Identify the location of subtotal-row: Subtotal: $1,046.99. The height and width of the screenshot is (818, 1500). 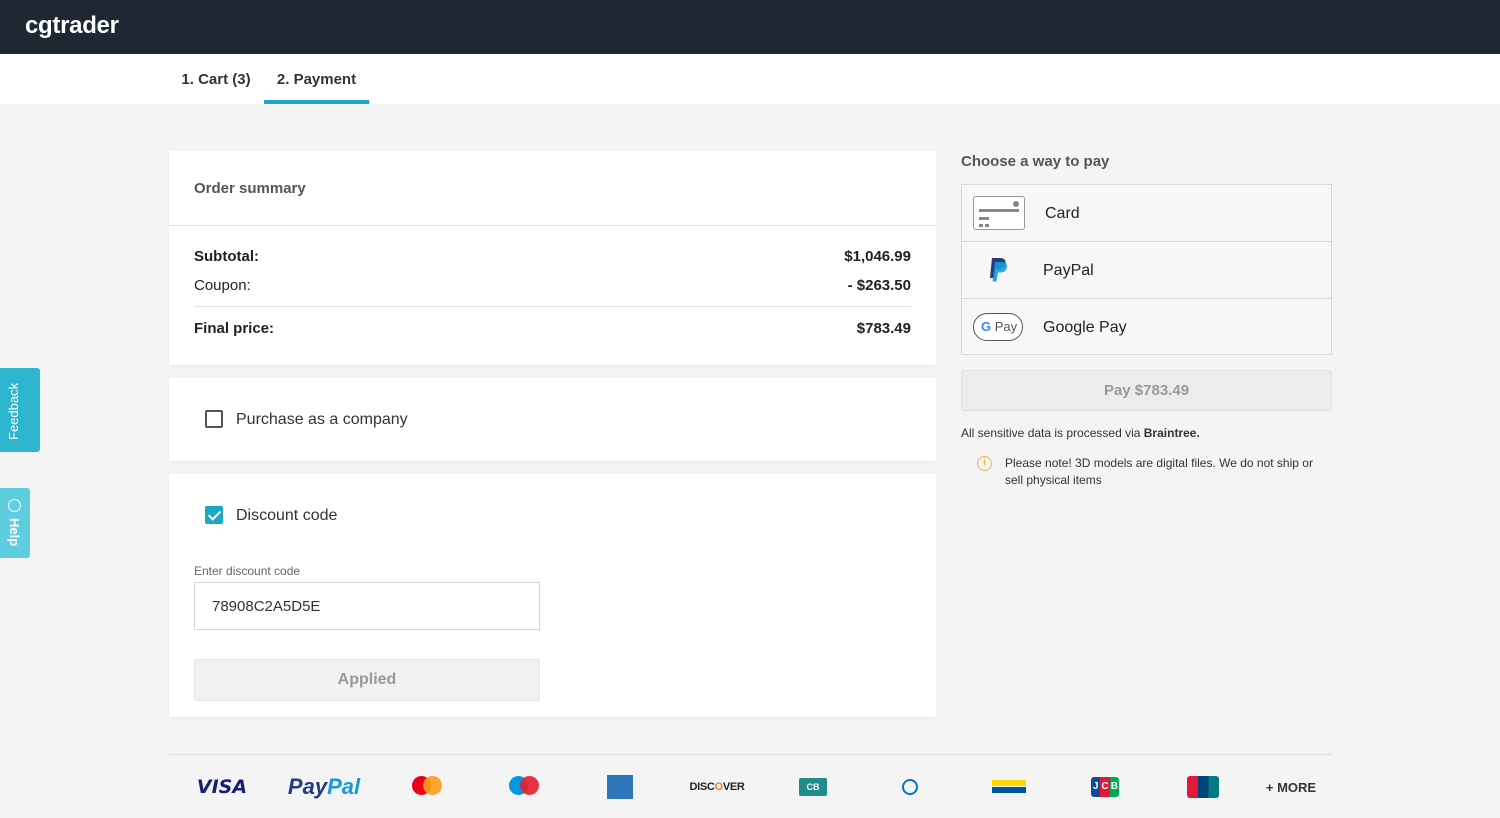
(552, 256).